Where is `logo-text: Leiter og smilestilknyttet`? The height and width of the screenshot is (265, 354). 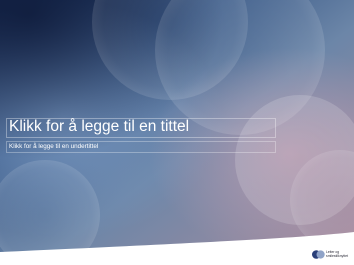 logo-text: Leiter og smilestilknyttet is located at coordinates (337, 254).